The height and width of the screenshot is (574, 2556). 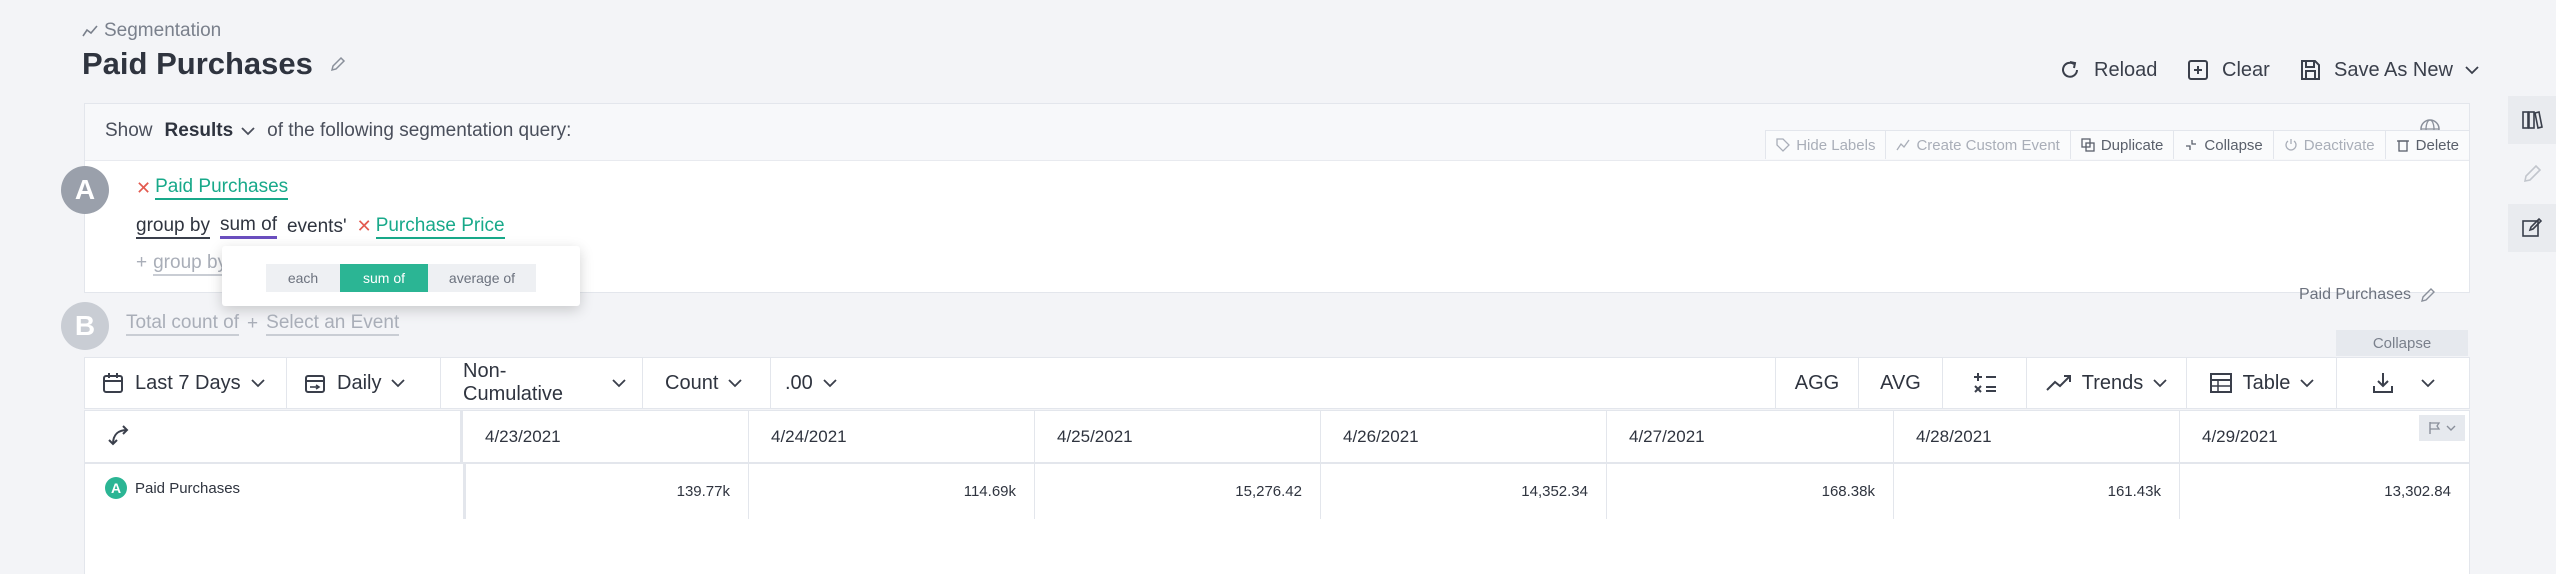 I want to click on table-header-cell: 4/26/2021, so click(x=1464, y=437).